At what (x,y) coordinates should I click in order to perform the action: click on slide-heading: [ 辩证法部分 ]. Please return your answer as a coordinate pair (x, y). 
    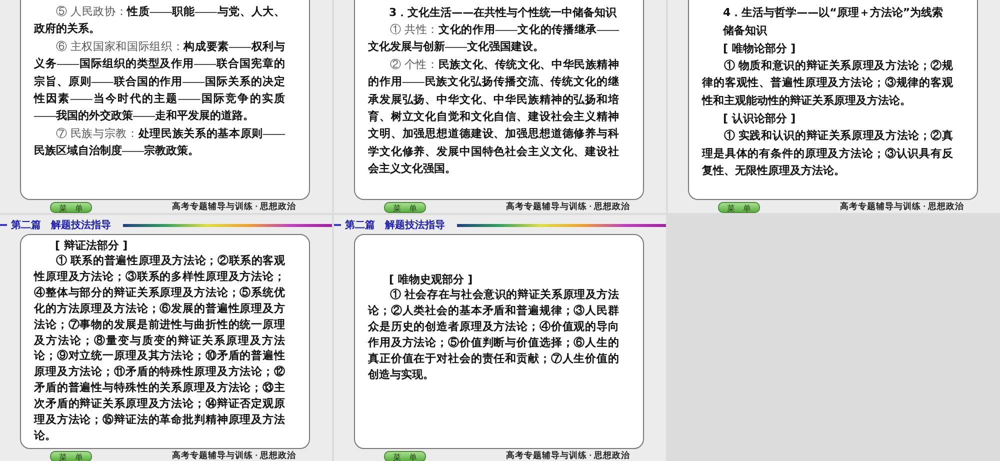
    Looking at the image, I should click on (91, 246).